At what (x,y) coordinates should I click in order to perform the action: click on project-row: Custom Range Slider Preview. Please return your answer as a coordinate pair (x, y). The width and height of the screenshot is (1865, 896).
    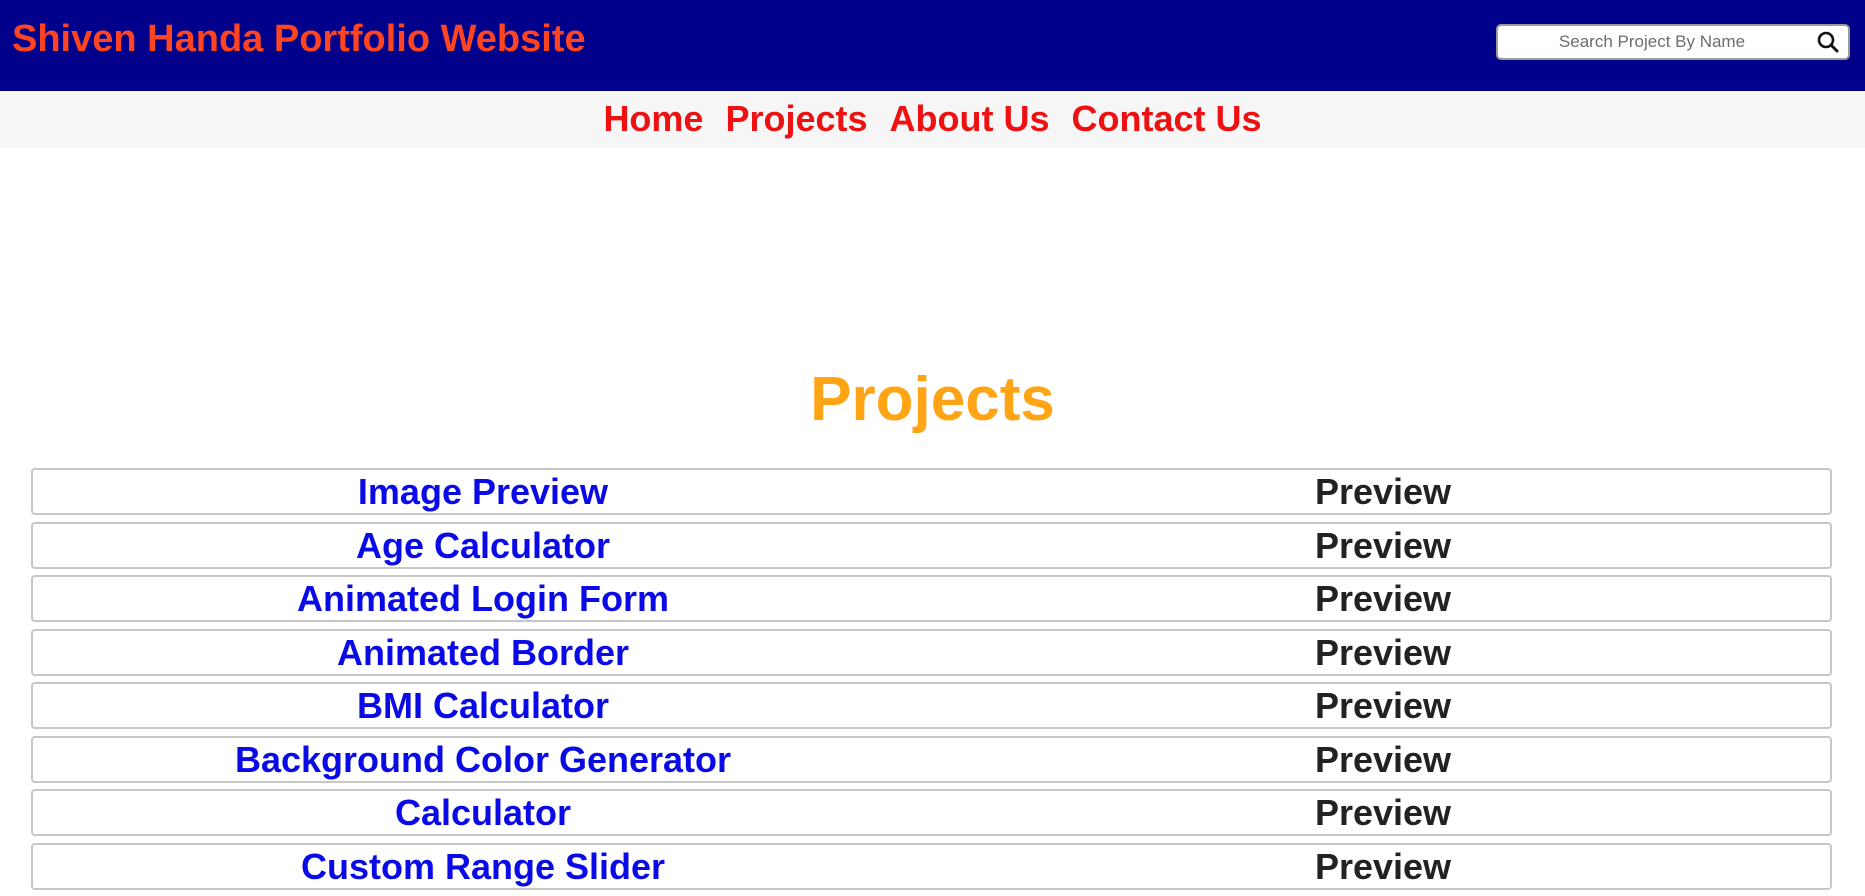
    Looking at the image, I should click on (932, 866).